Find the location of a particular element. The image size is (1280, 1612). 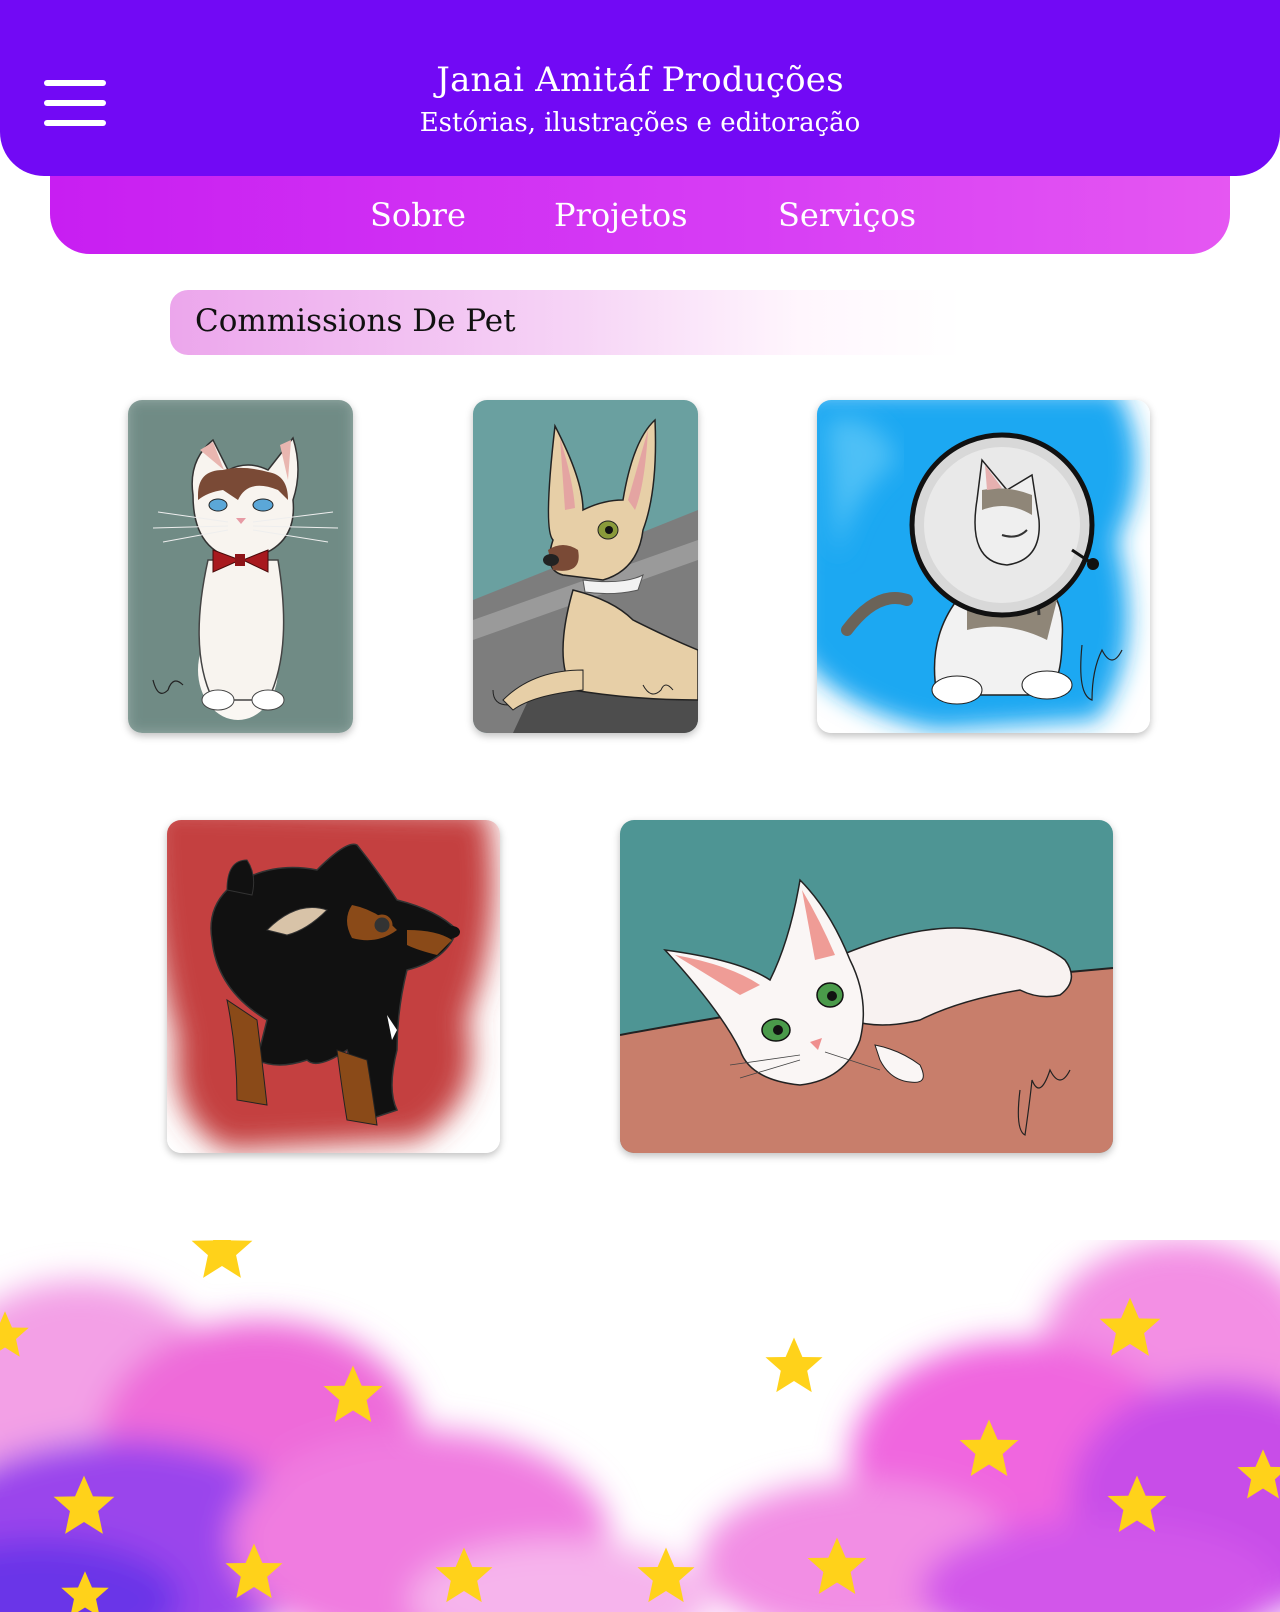

site-subtitle: Estórias, ilustrações e editoração is located at coordinates (640, 123).